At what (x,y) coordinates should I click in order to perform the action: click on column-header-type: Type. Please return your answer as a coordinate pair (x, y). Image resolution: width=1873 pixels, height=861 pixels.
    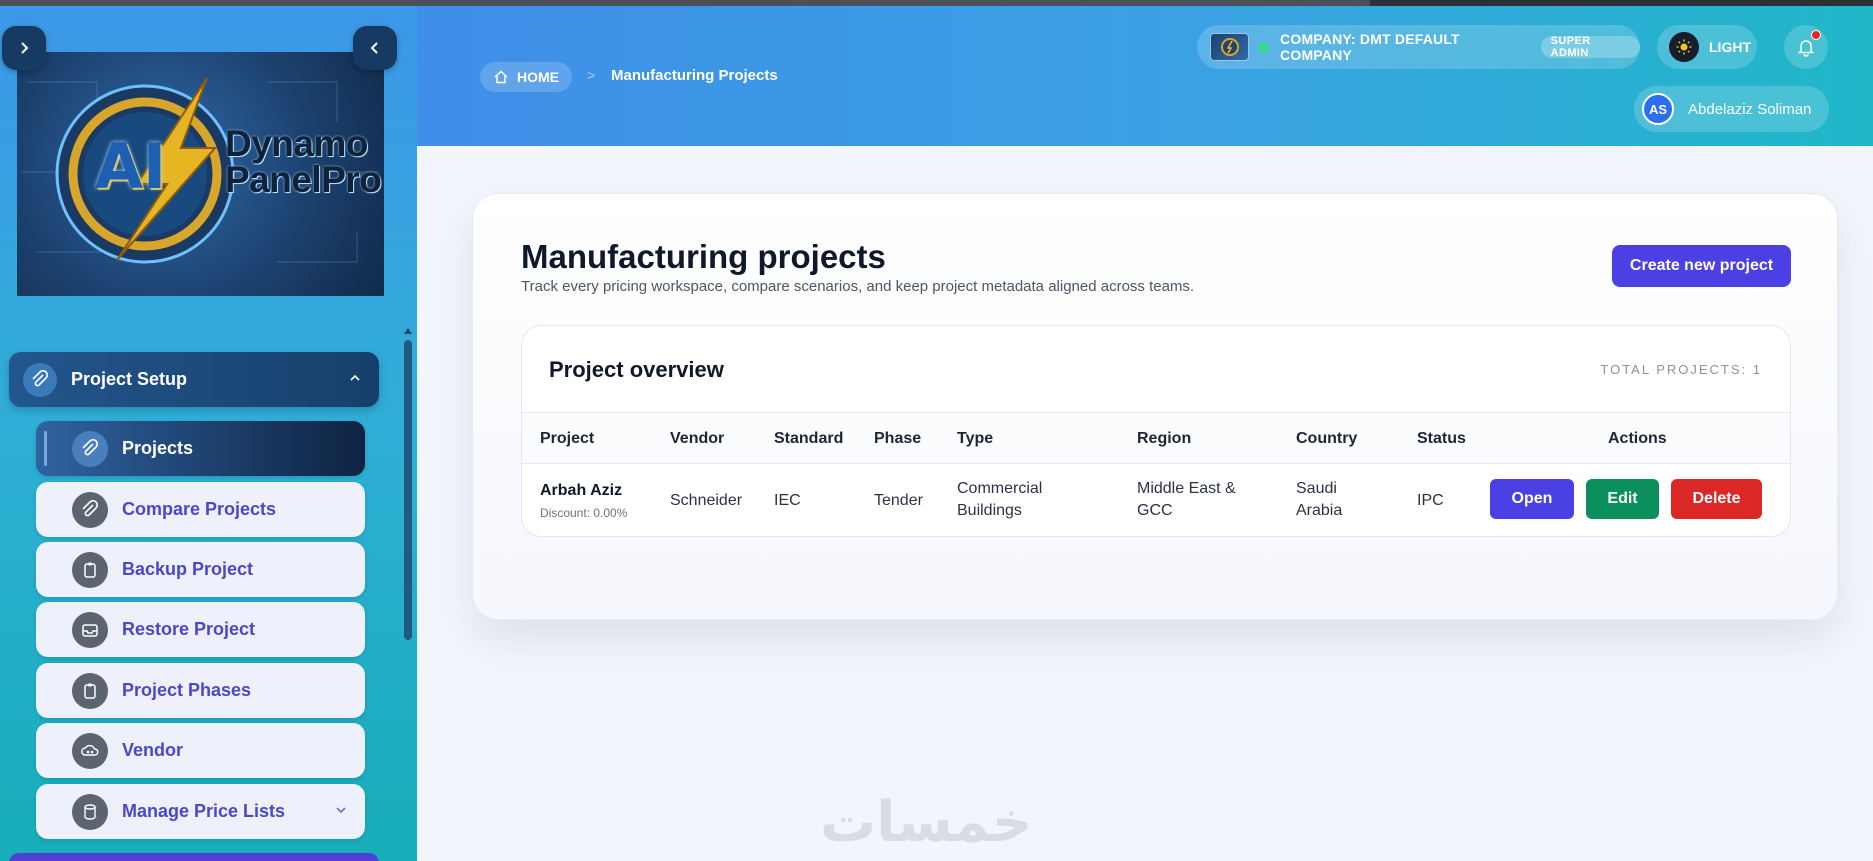
    Looking at the image, I should click on (975, 439).